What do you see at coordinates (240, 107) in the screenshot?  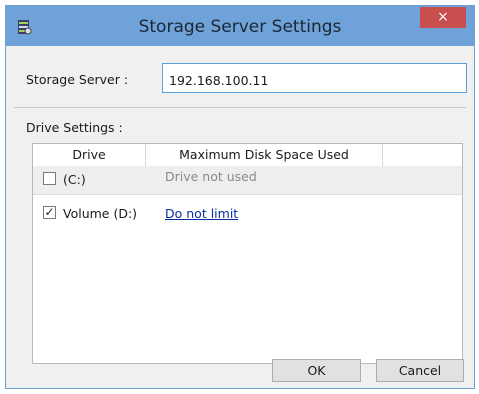 I see `divider` at bounding box center [240, 107].